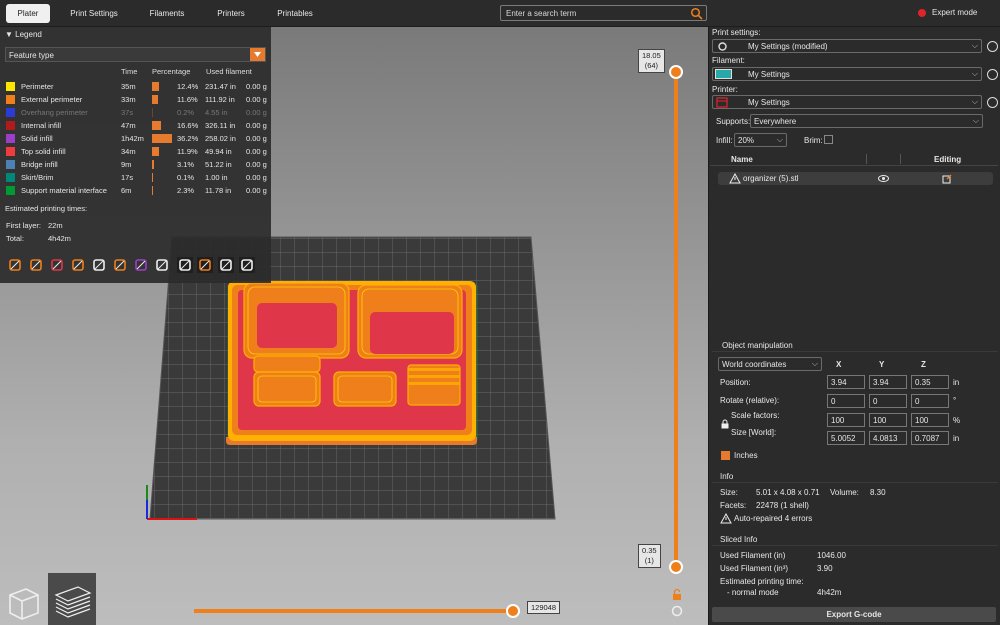 The image size is (1000, 625). What do you see at coordinates (220, 138) in the screenshot?
I see `legend-length: 258.02 in` at bounding box center [220, 138].